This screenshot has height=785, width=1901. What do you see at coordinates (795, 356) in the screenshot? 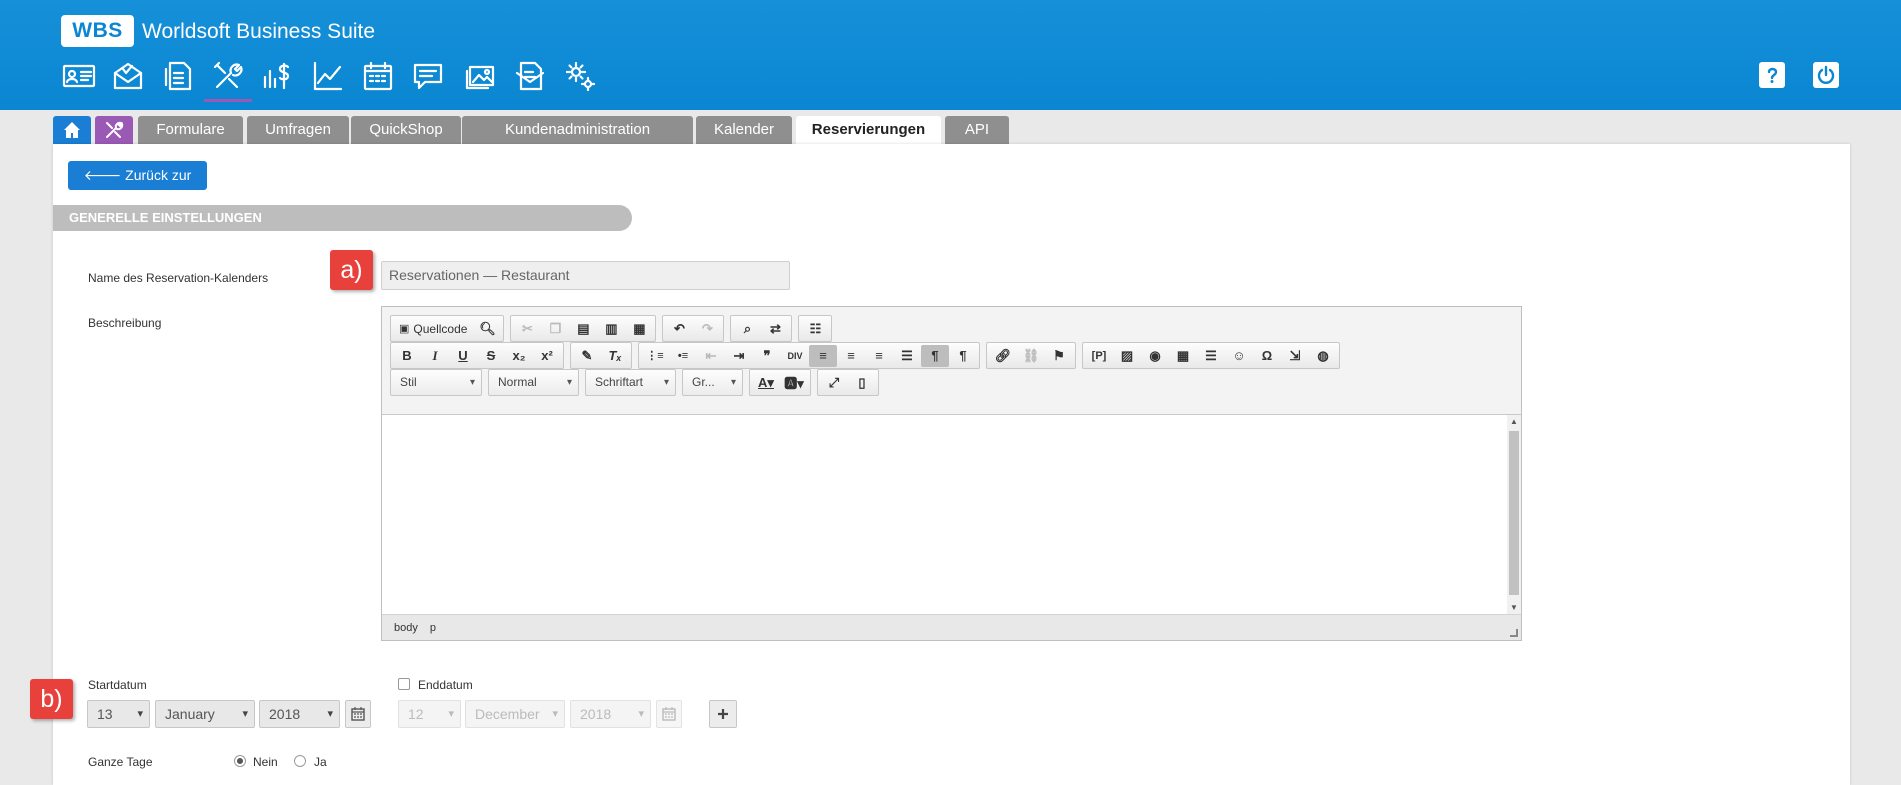
I see `div-container-icon: DIV` at bounding box center [795, 356].